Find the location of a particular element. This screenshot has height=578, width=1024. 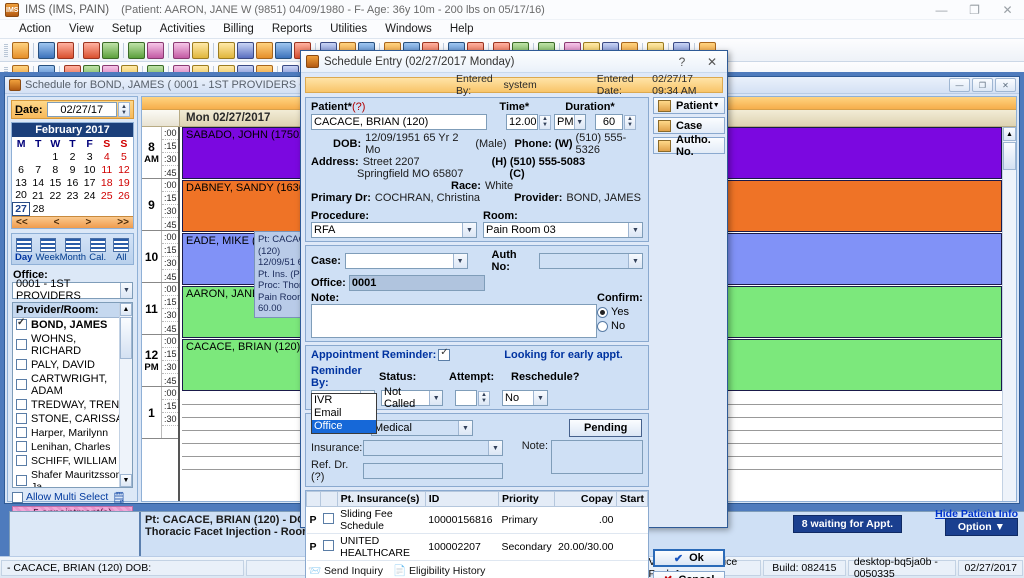

date-input: 02/27/17 is located at coordinates (81, 109).